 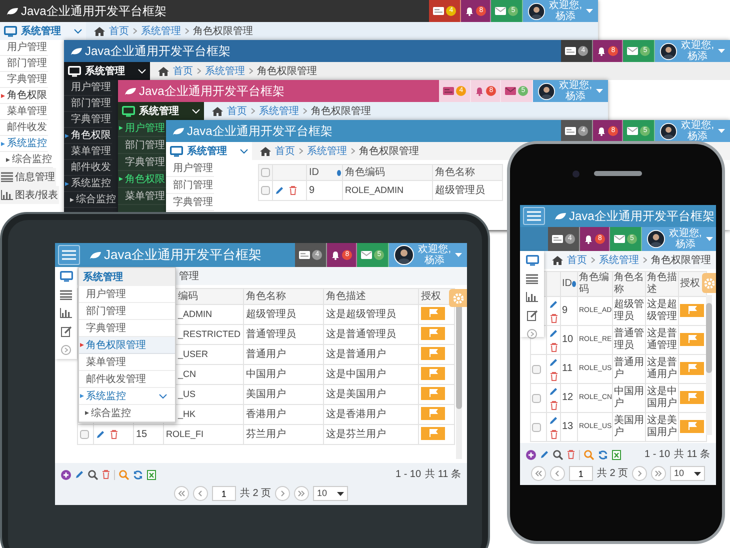 What do you see at coordinates (66, 331) in the screenshot?
I see `edit-icon` at bounding box center [66, 331].